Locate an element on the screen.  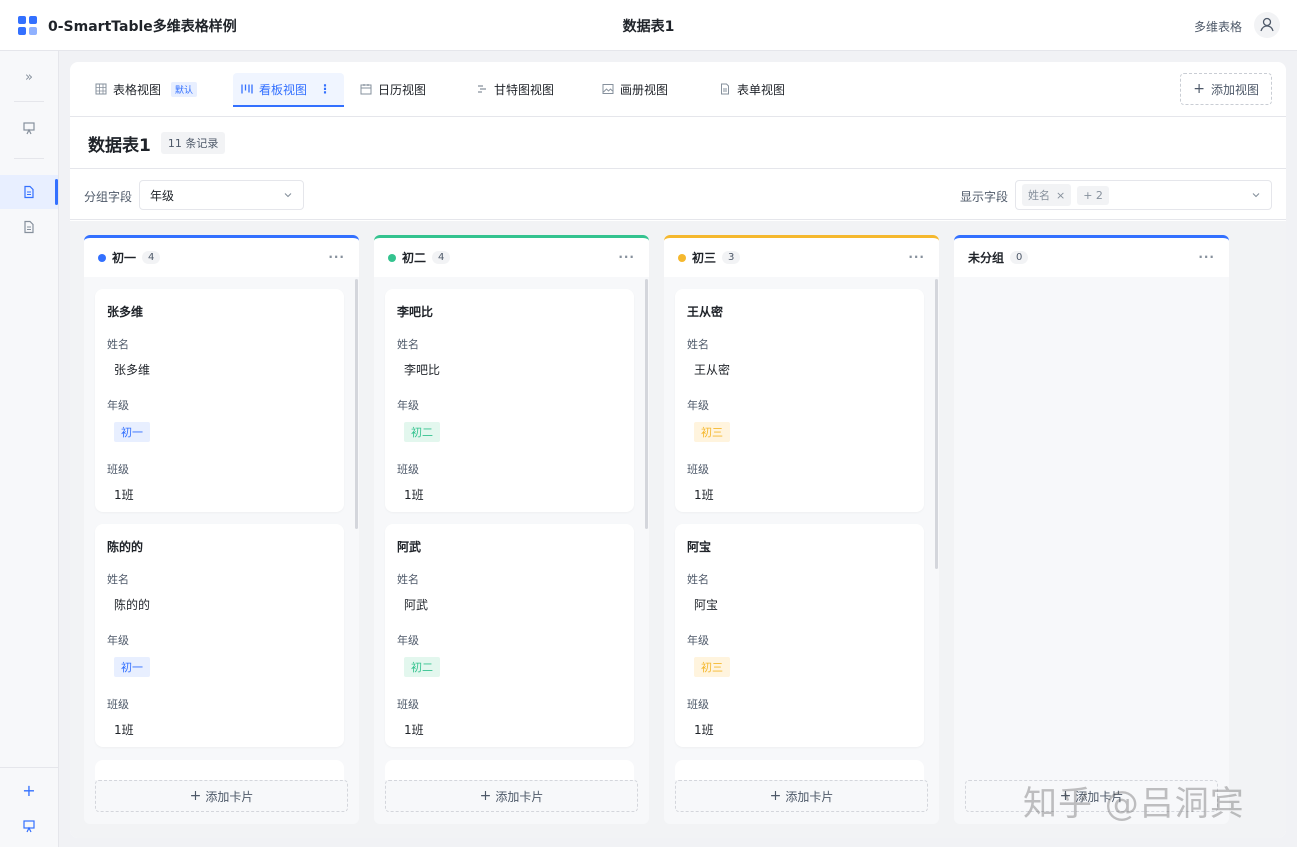
calendar-icon is located at coordinates (366, 89).